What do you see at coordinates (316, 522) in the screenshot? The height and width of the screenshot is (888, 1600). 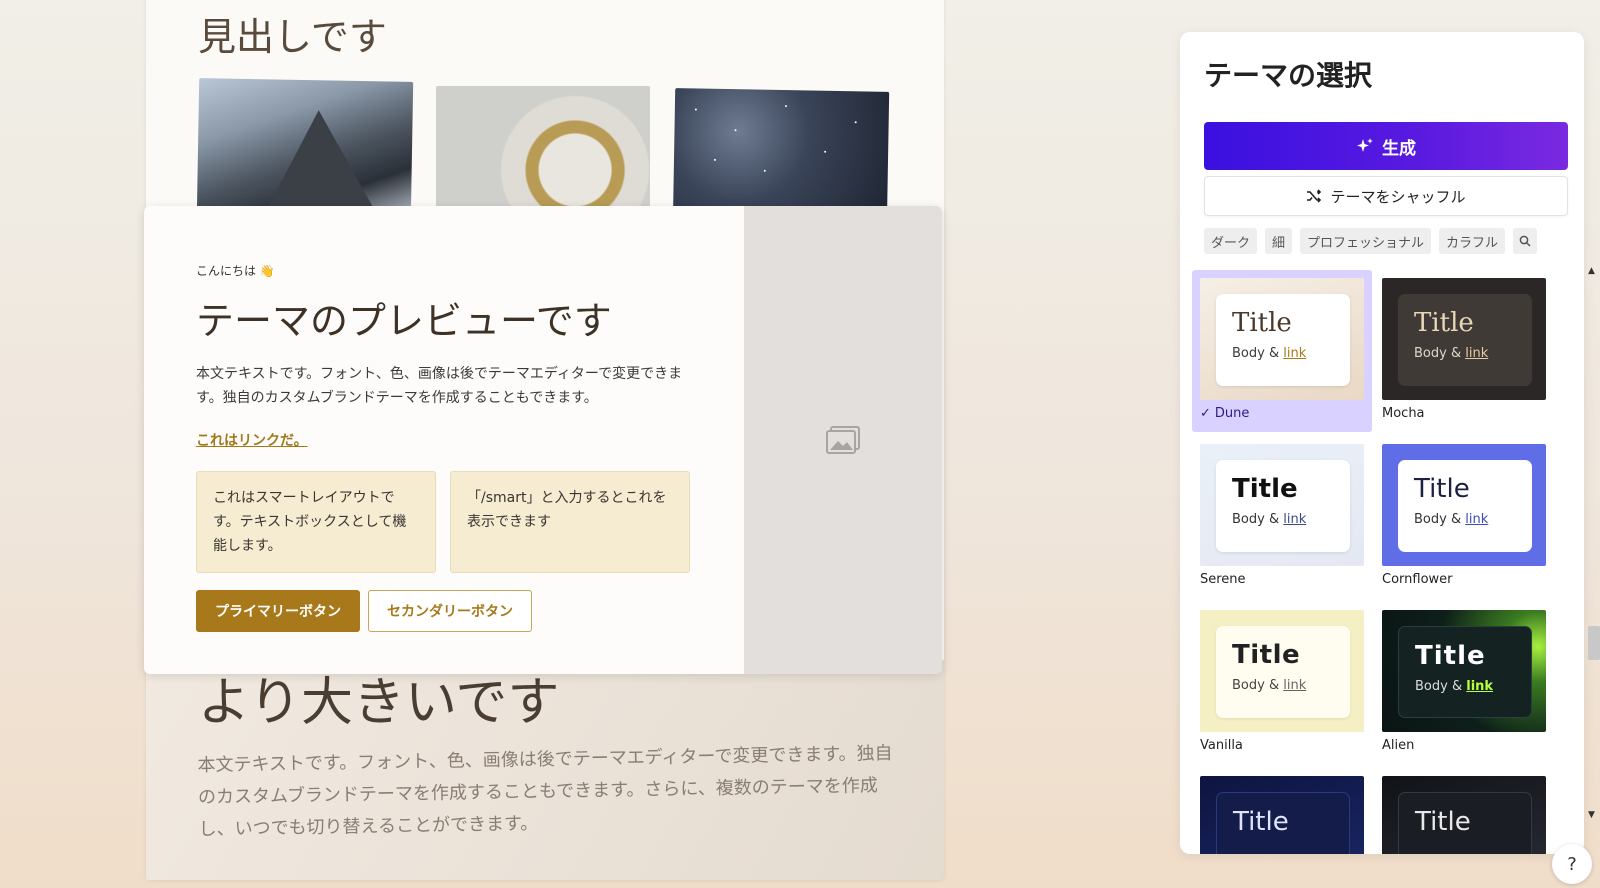 I see `smart-layout-box-1: これはスマートレイアウトです。テキストボックスとして機能します。` at bounding box center [316, 522].